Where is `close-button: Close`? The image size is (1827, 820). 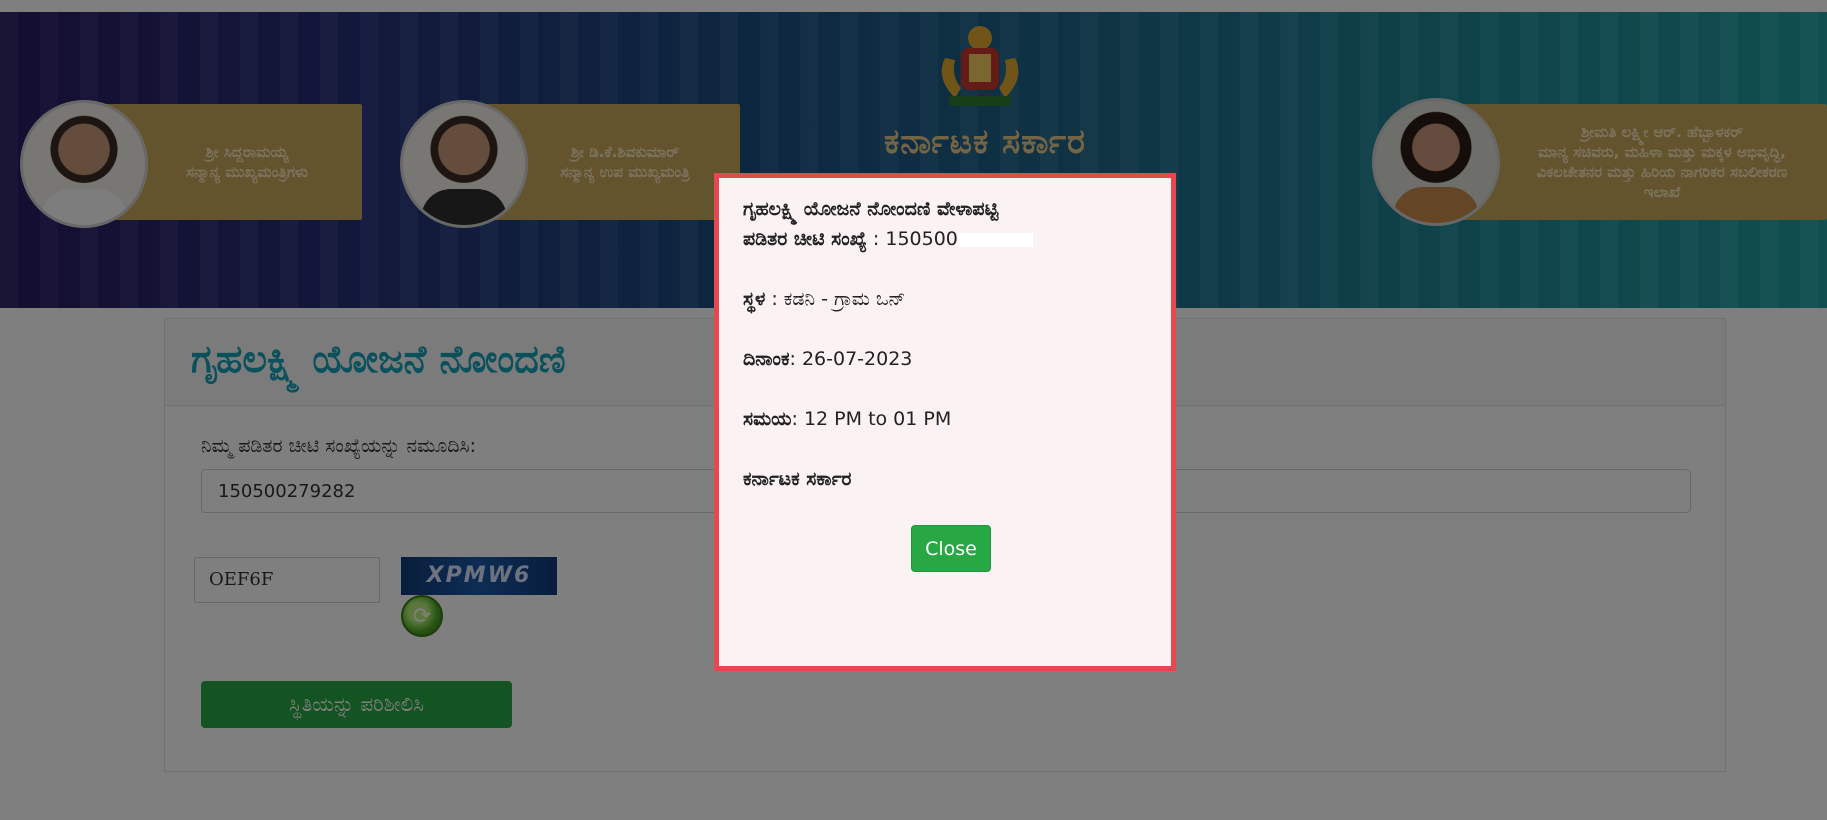
close-button: Close is located at coordinates (951, 548).